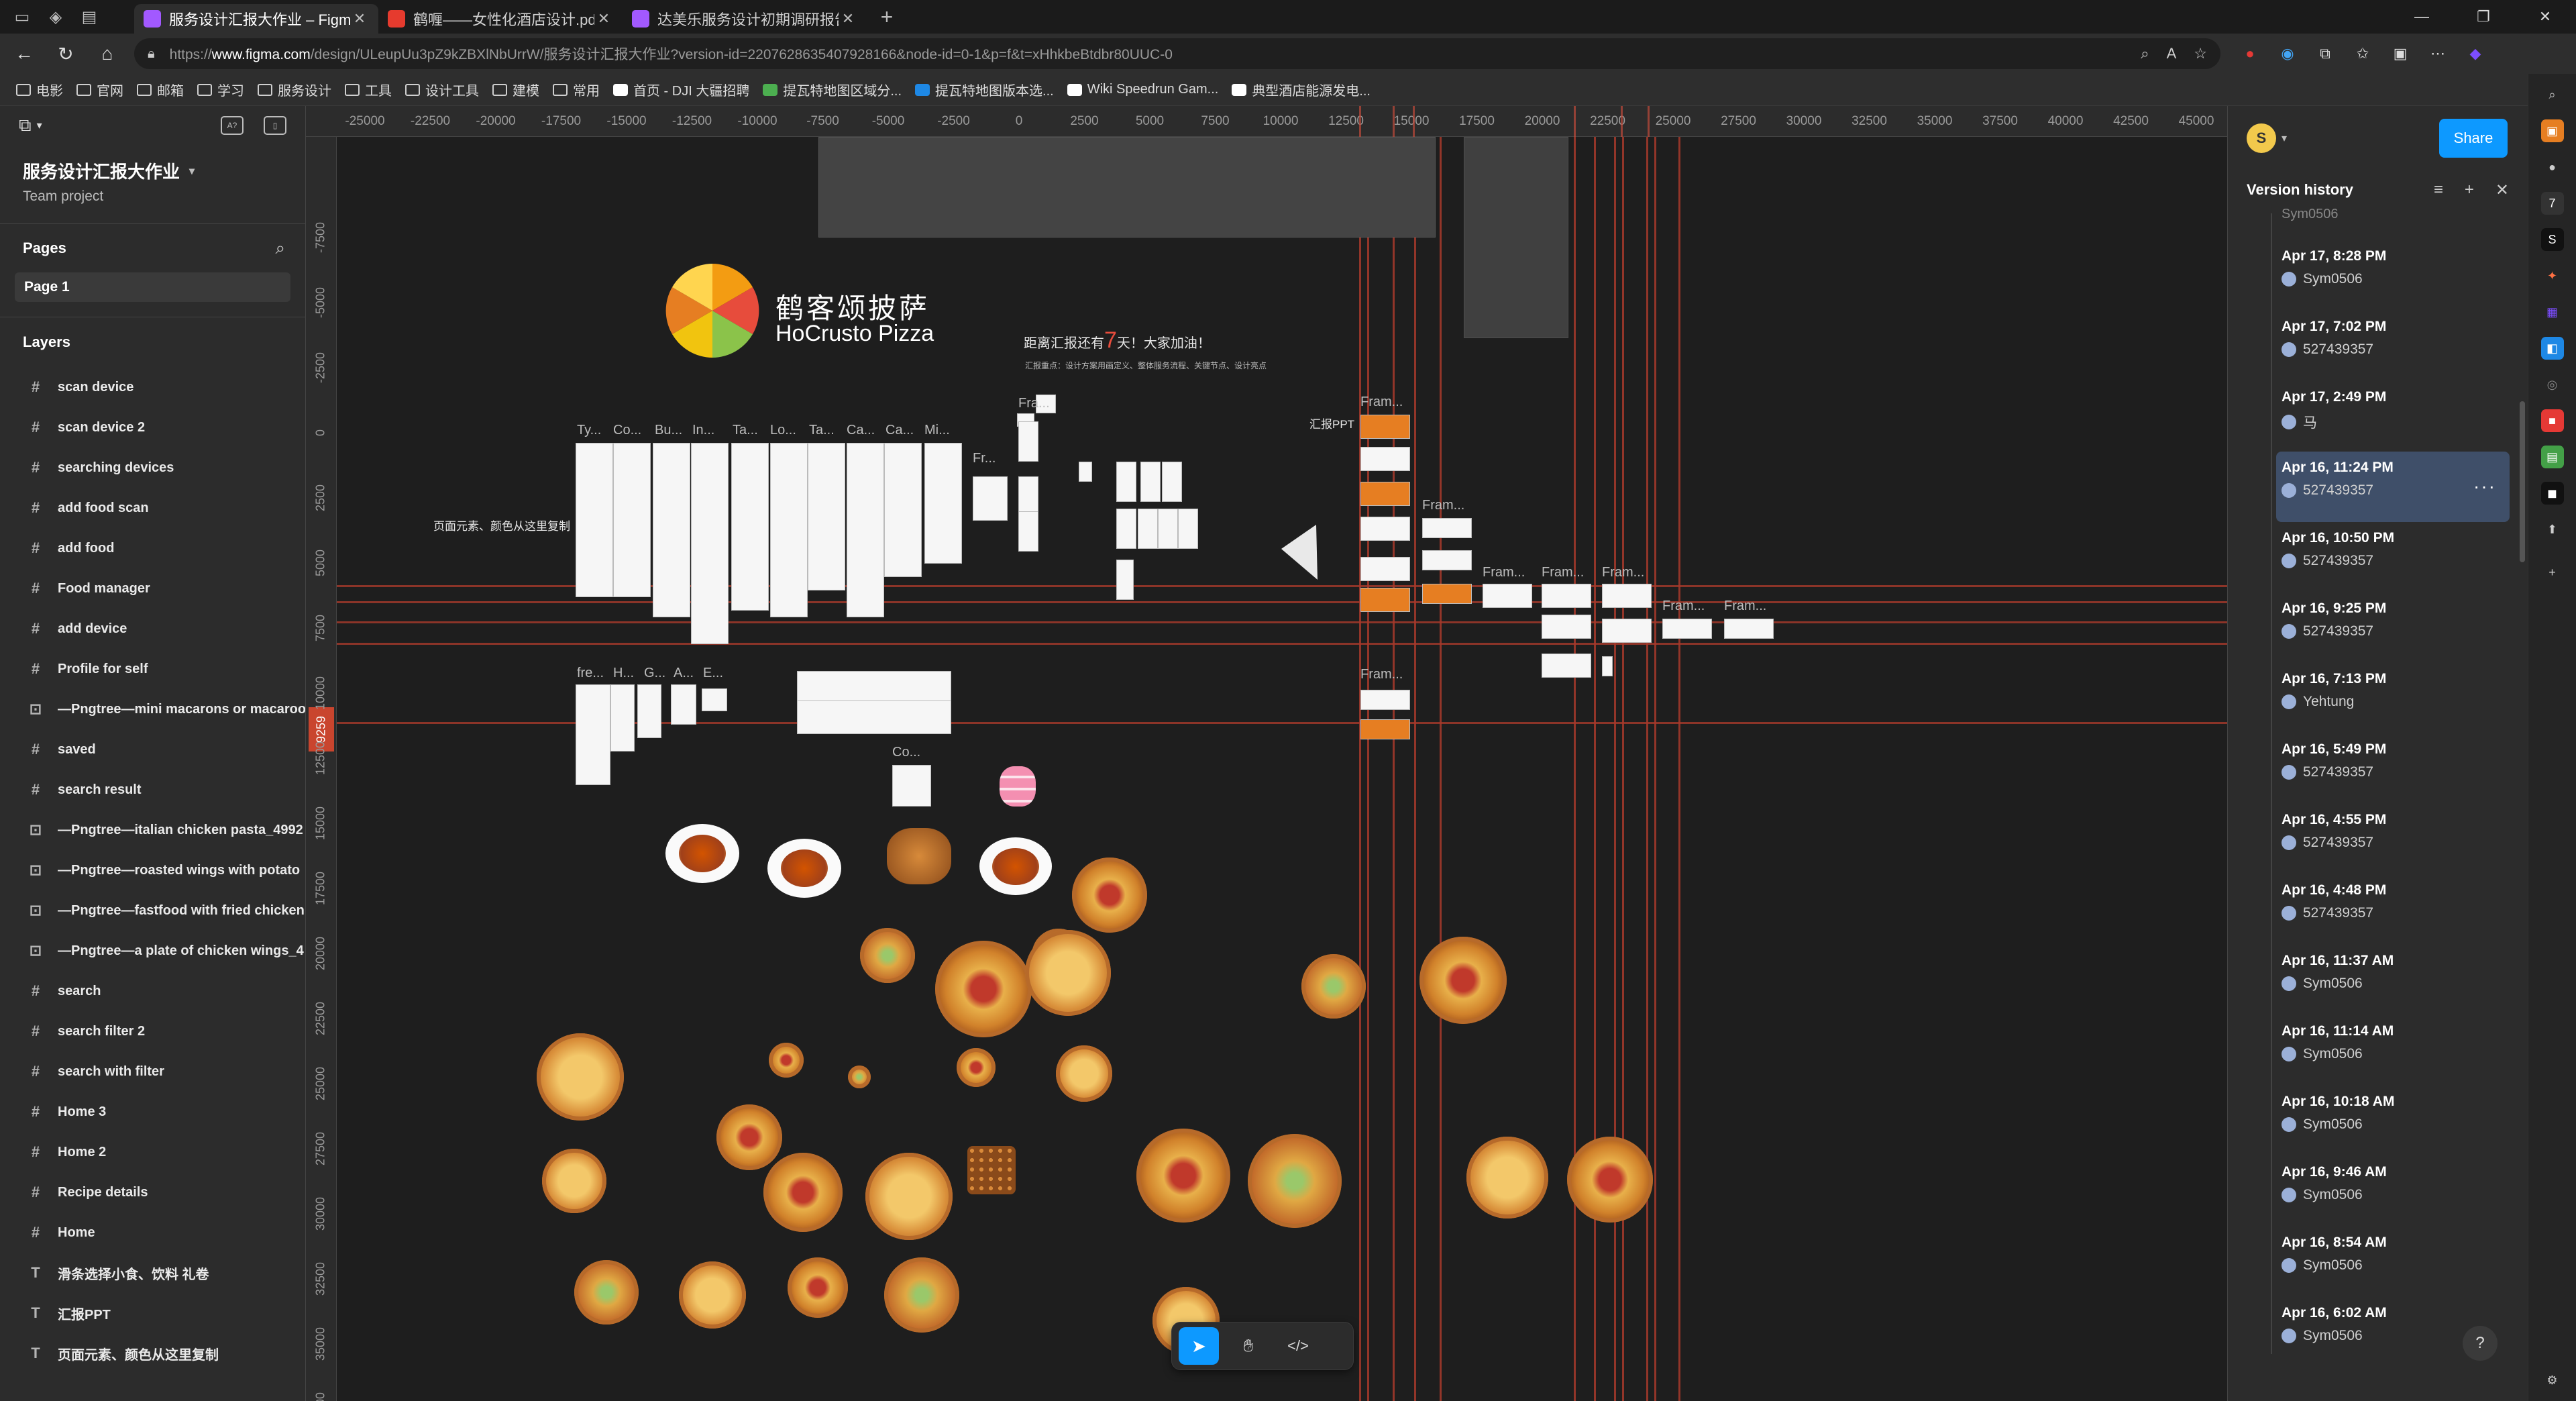 The height and width of the screenshot is (1401, 2576). Describe the element at coordinates (2396, 275) in the screenshot. I see `version-item: Apr 17, 8:28 PM Sym0506` at that location.